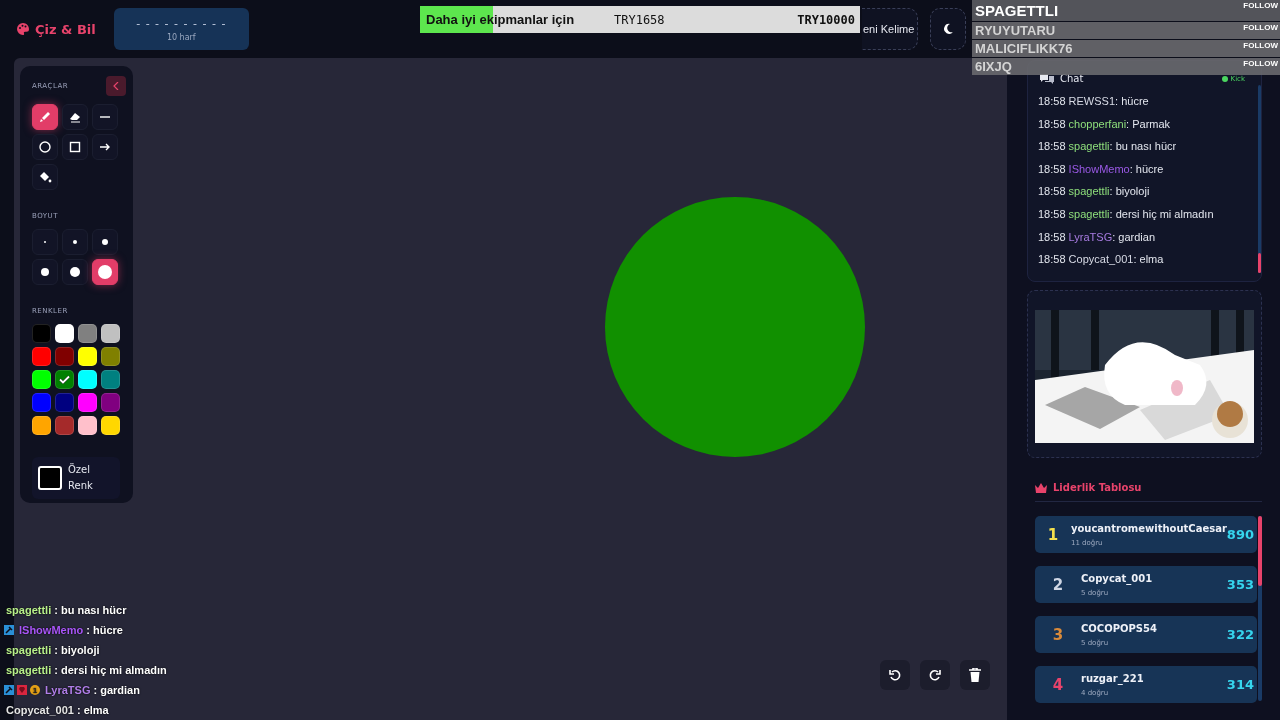 This screenshot has width=1280, height=720. I want to click on rank-number: 2, so click(1058, 584).